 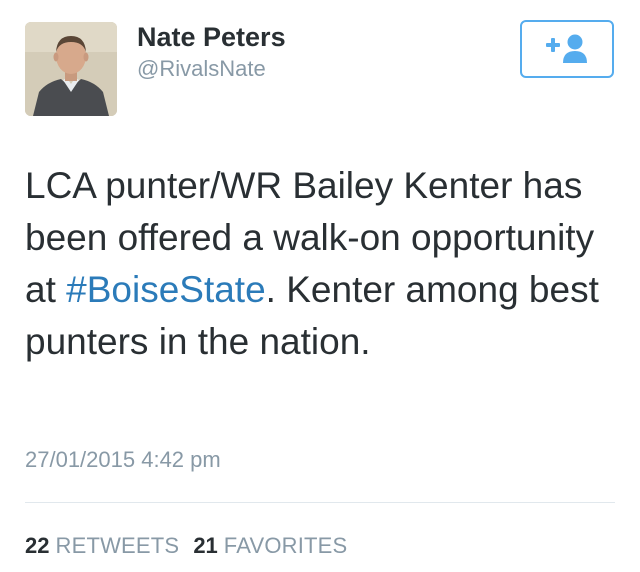 I want to click on follow-user-icon, so click(x=566, y=48).